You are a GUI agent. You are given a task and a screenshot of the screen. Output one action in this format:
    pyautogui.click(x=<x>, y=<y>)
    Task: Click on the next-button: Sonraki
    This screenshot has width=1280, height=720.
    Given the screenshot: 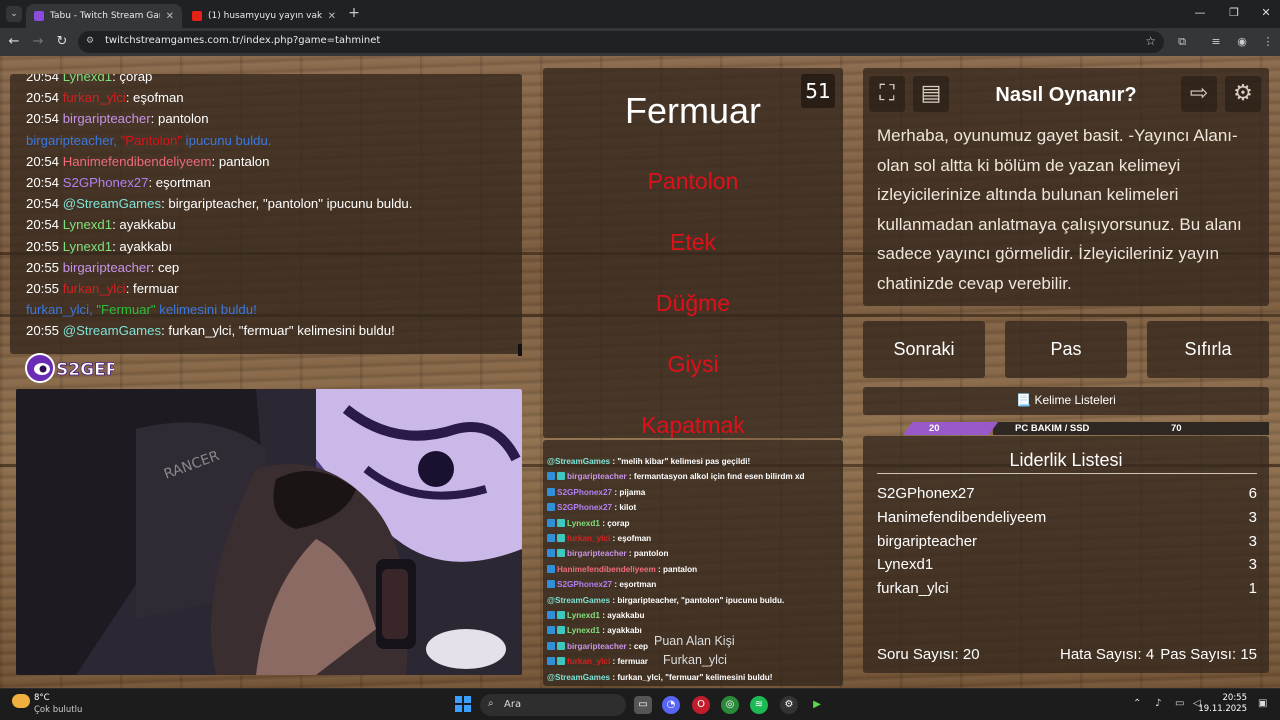 What is the action you would take?
    pyautogui.click(x=924, y=349)
    